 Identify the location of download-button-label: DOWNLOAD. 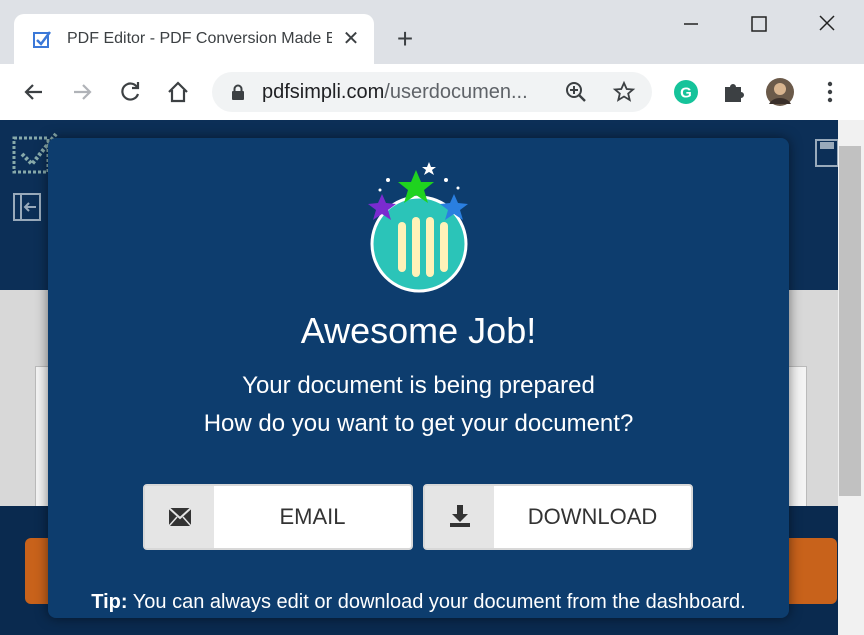
(592, 516).